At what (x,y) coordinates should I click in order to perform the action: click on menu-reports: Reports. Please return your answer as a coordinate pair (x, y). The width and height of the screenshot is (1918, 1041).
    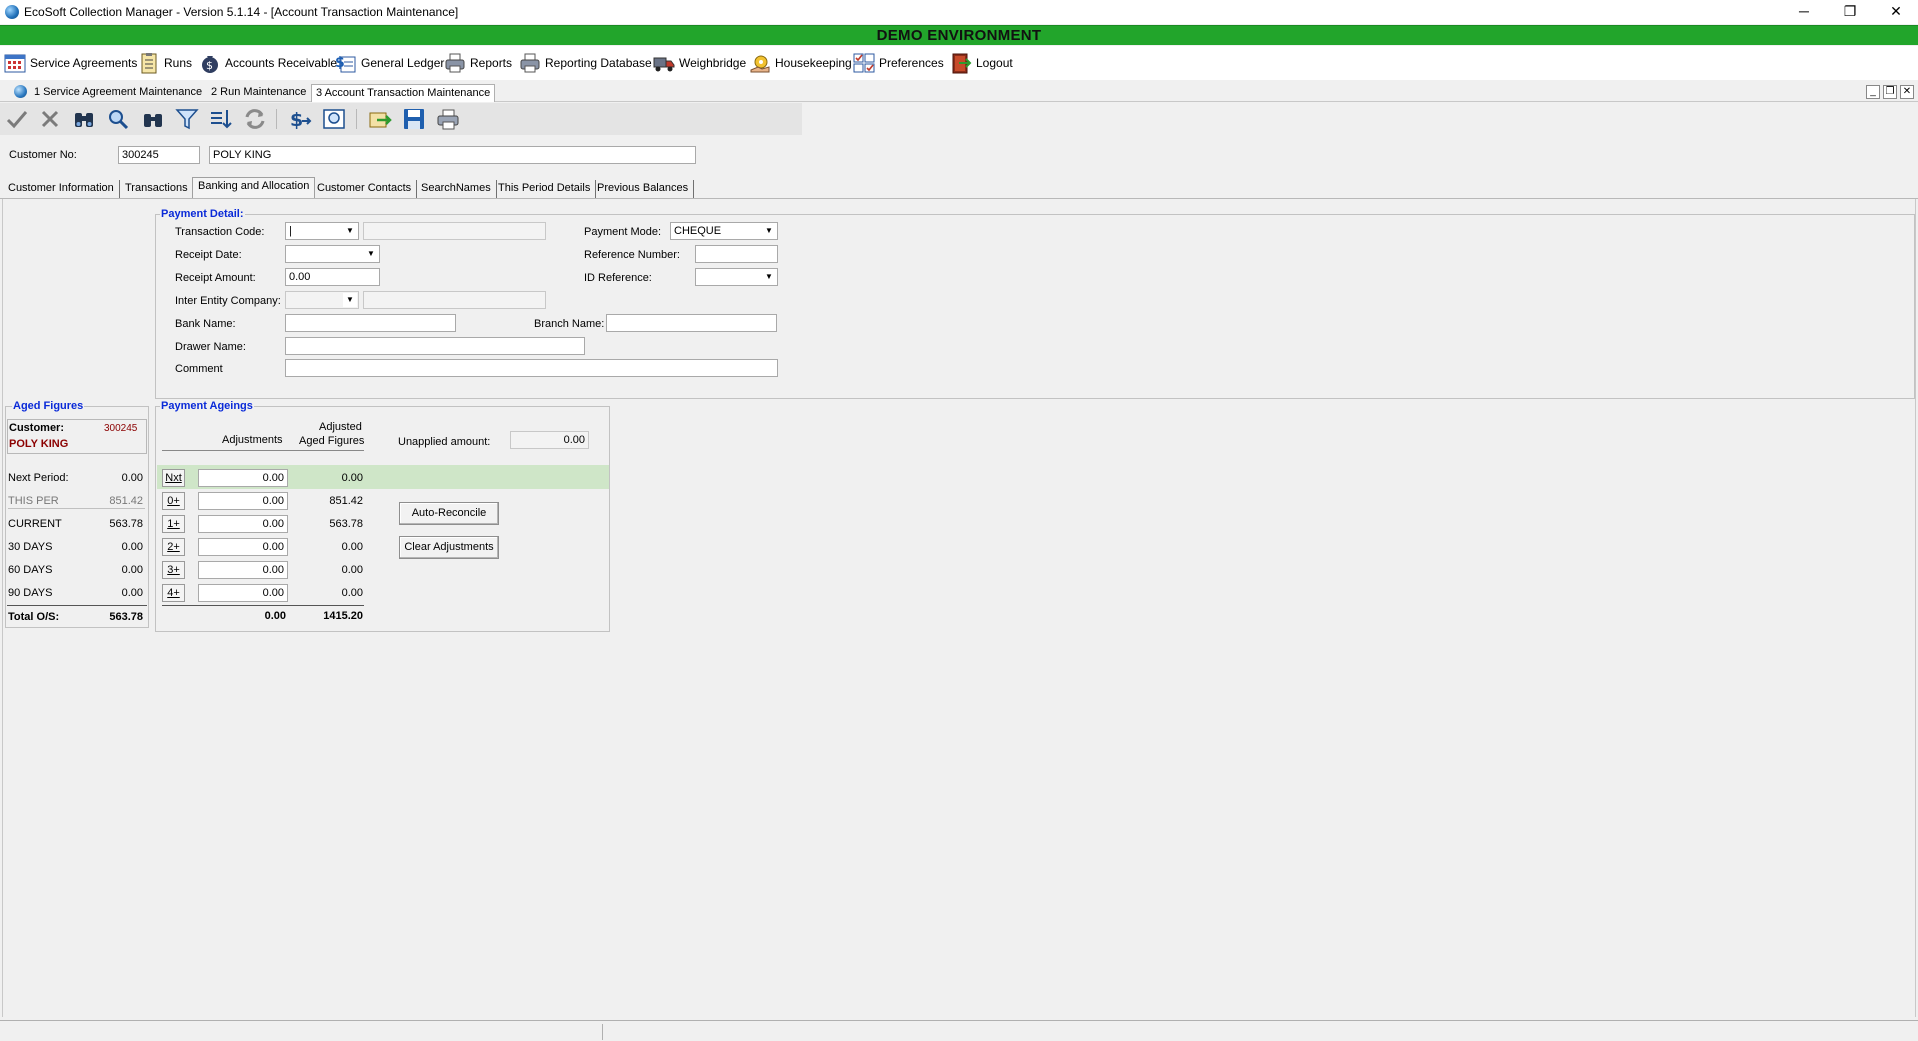
    Looking at the image, I should click on (478, 63).